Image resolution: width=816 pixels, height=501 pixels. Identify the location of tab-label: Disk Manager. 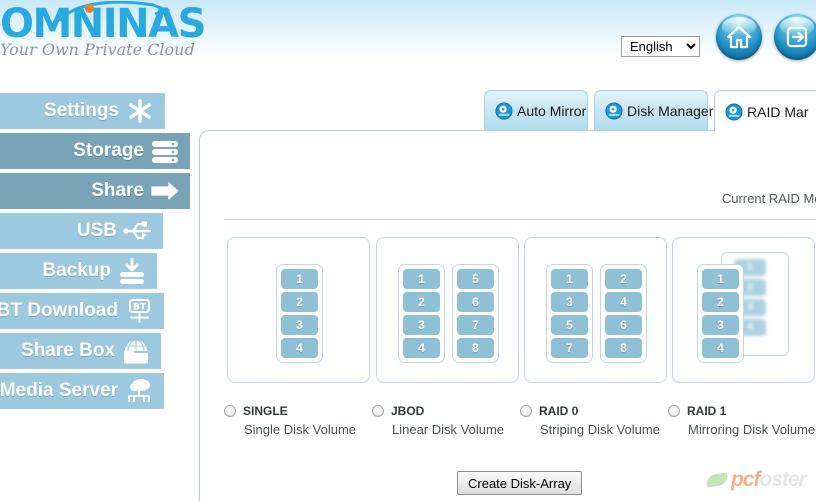
(670, 110).